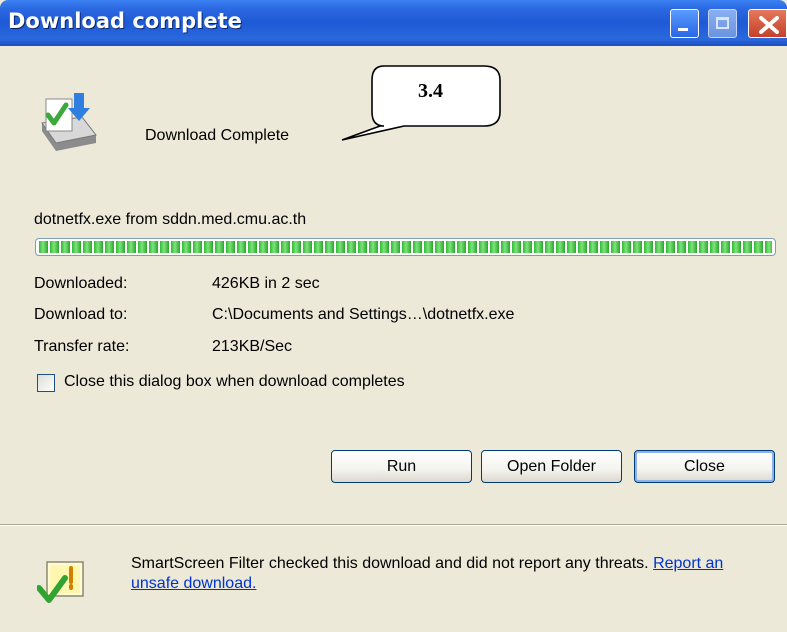 The width and height of the screenshot is (787, 632). I want to click on status-title: Download Complete, so click(217, 135).